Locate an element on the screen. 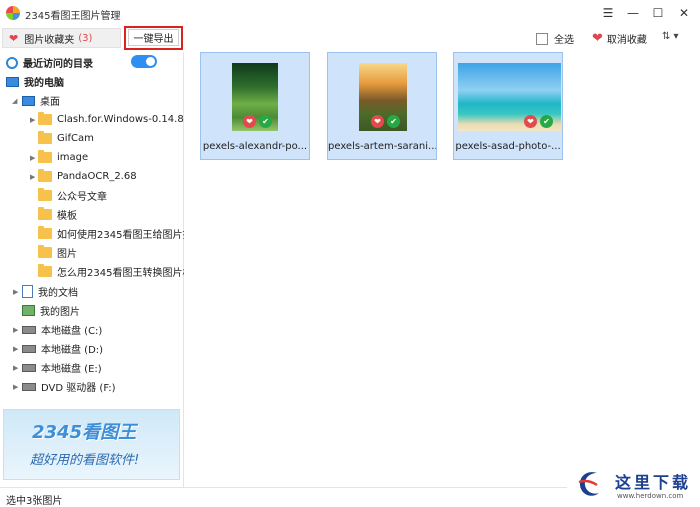 This screenshot has height=507, width=700. drive-label: DVD 驱动器 (F:) is located at coordinates (78, 388).